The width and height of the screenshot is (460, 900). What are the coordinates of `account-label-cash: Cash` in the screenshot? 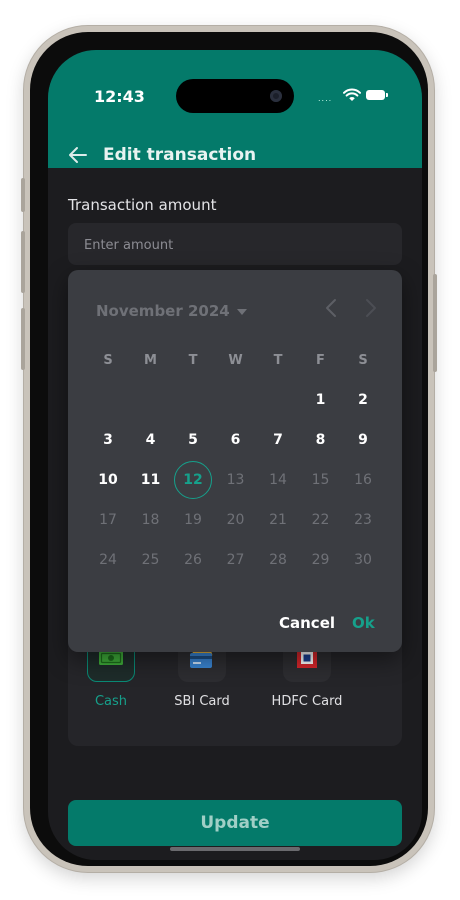 It's located at (111, 701).